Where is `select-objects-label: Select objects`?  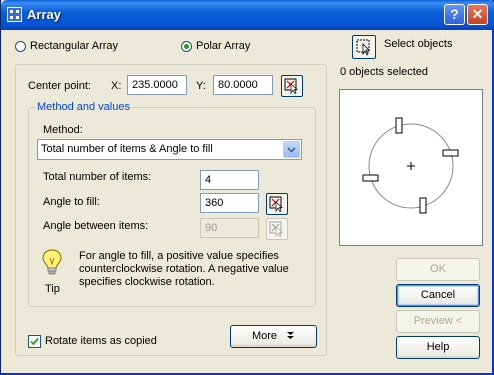
select-objects-label: Select objects is located at coordinates (418, 44).